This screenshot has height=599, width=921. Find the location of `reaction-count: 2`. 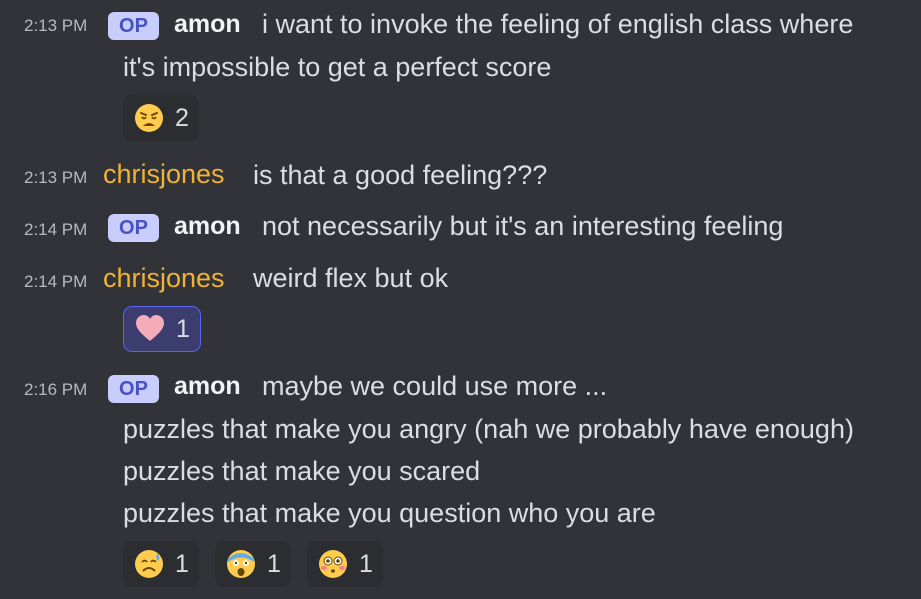

reaction-count: 2 is located at coordinates (182, 117).